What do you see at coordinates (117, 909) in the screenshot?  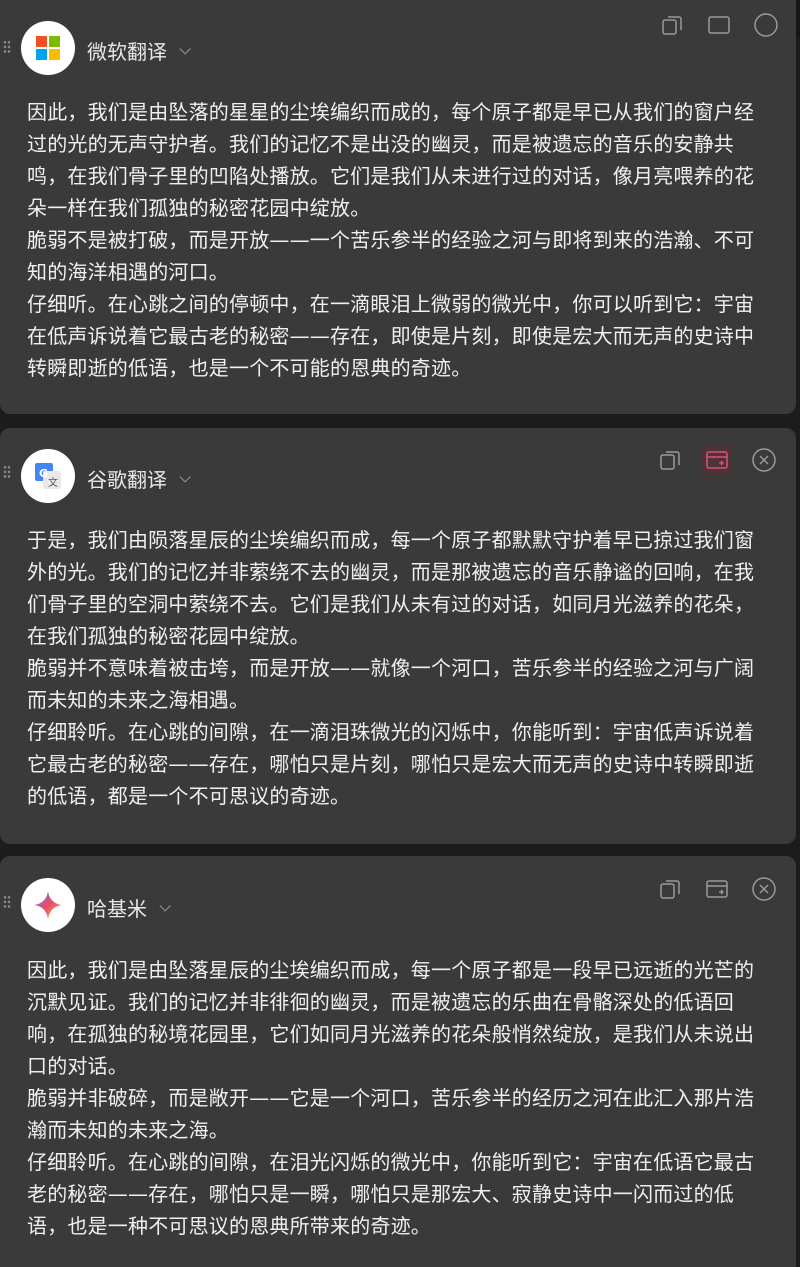 I see `engine-name: 哈基米` at bounding box center [117, 909].